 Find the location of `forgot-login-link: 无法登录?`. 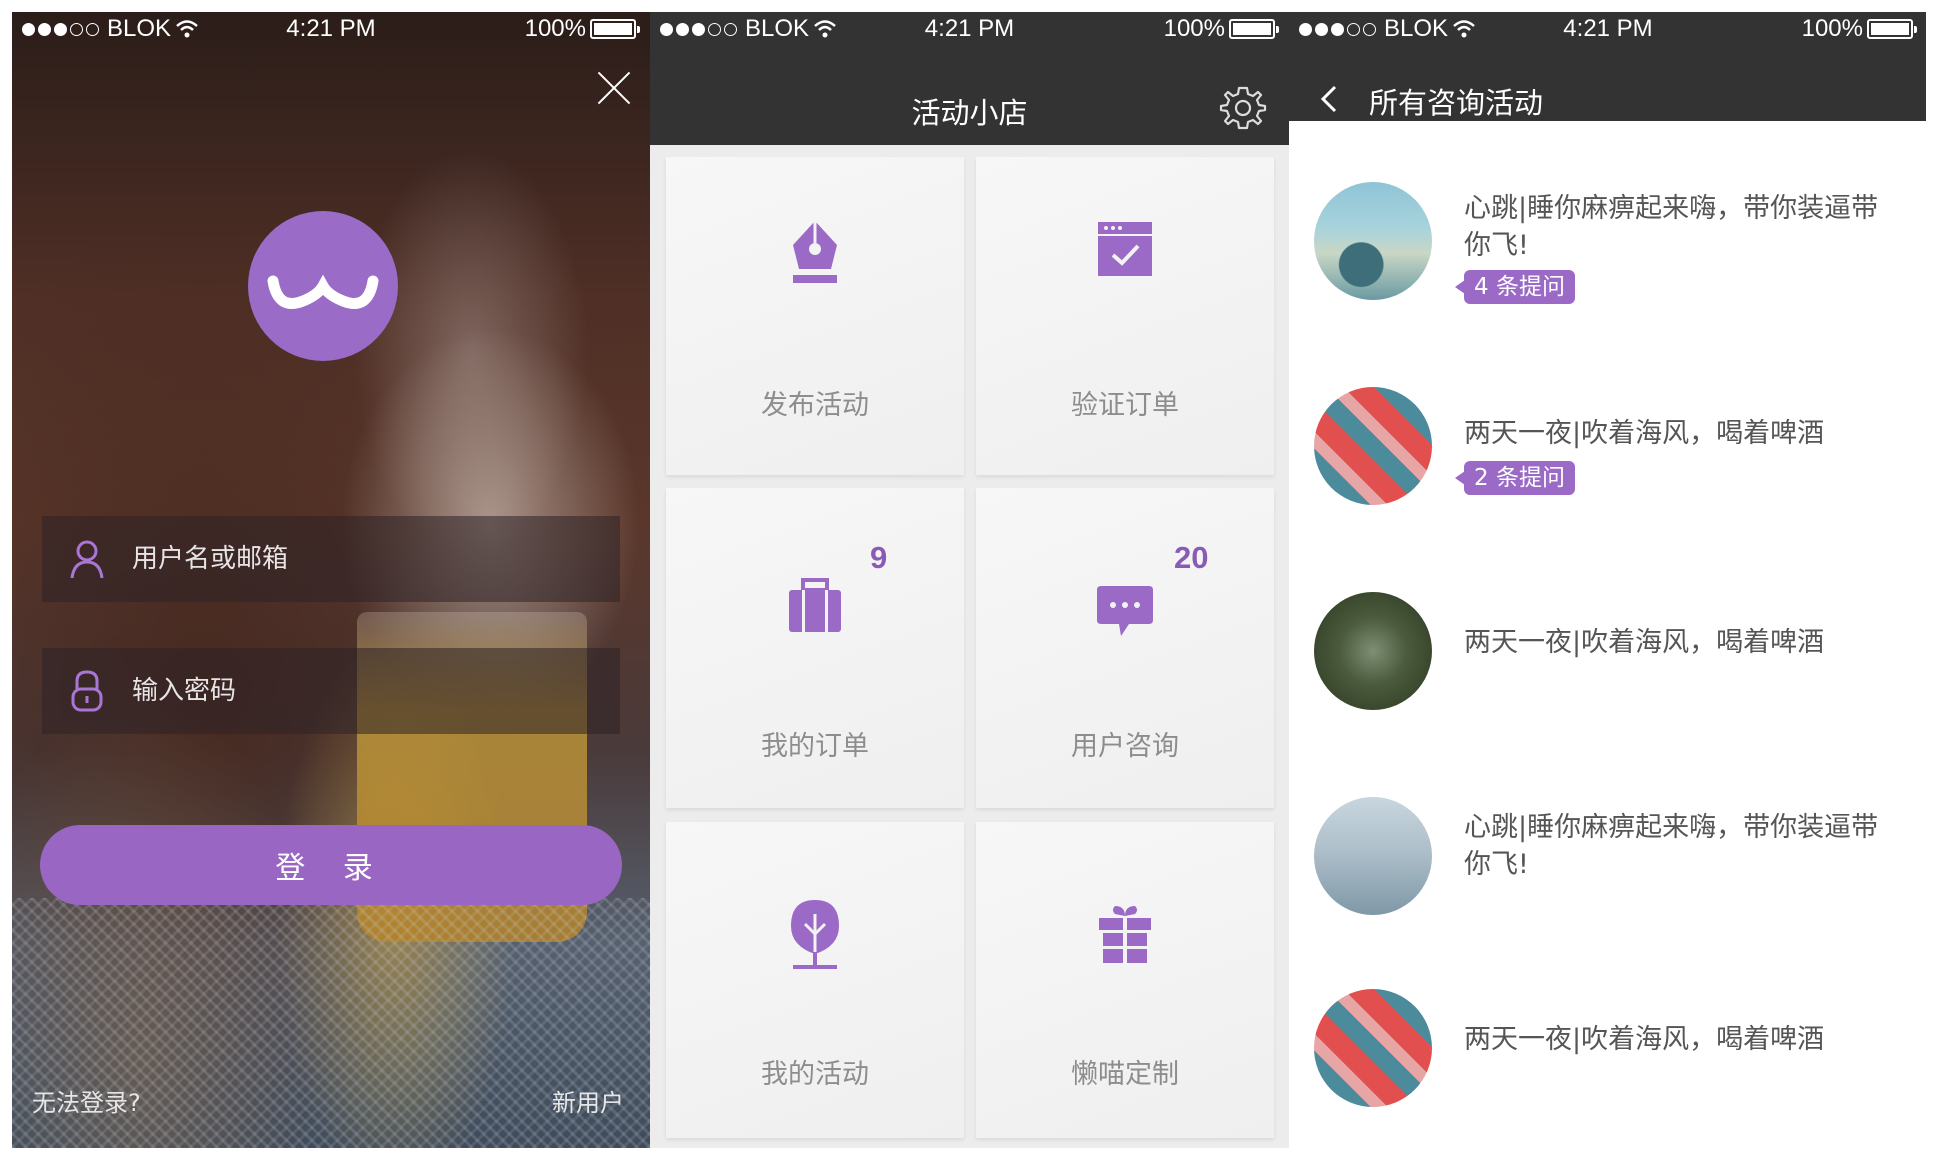

forgot-login-link: 无法登录? is located at coordinates (86, 1100).